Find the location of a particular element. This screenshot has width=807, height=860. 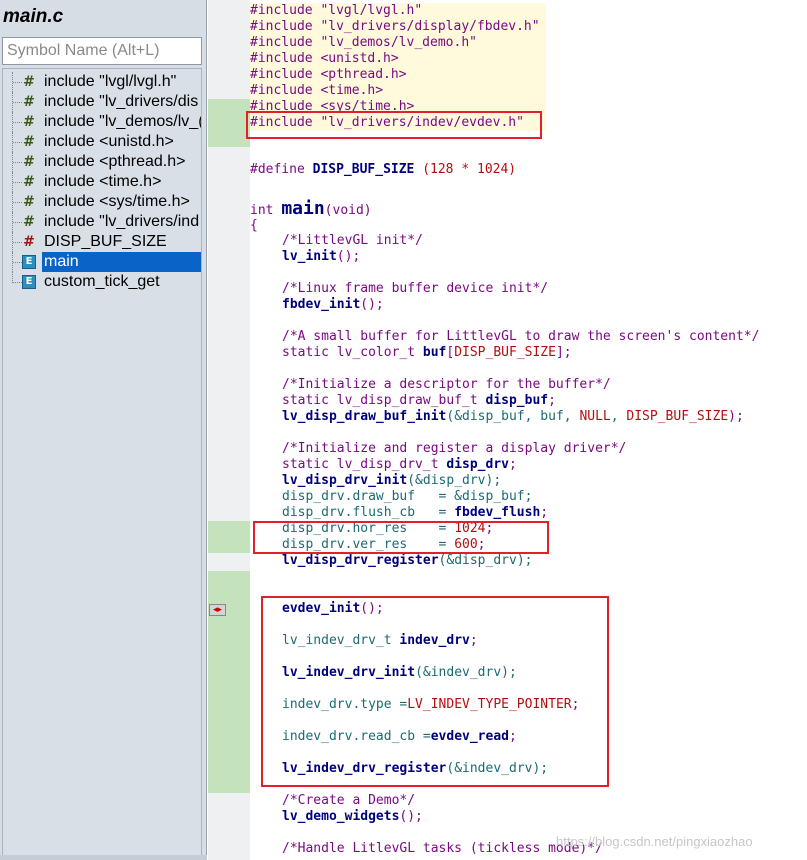

symbol-item-include-sys-time: # include <sys/time.h> is located at coordinates (102, 202).